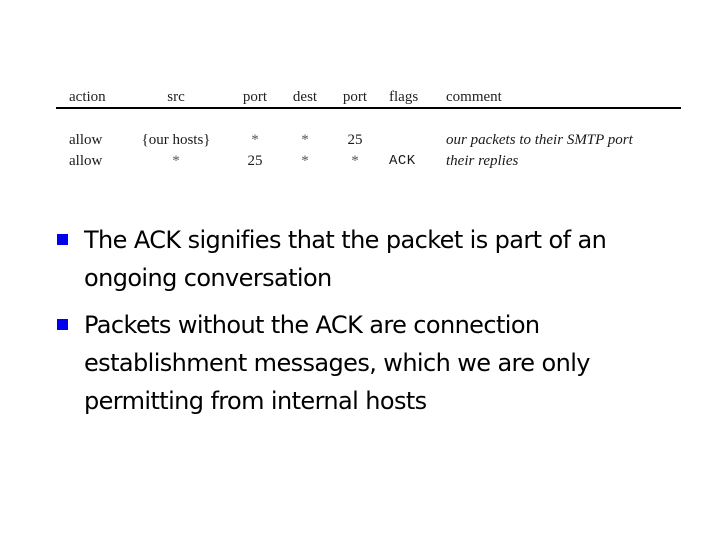 This screenshot has height=540, width=720. I want to click on bullet-line: ongoing conversation, so click(208, 278).